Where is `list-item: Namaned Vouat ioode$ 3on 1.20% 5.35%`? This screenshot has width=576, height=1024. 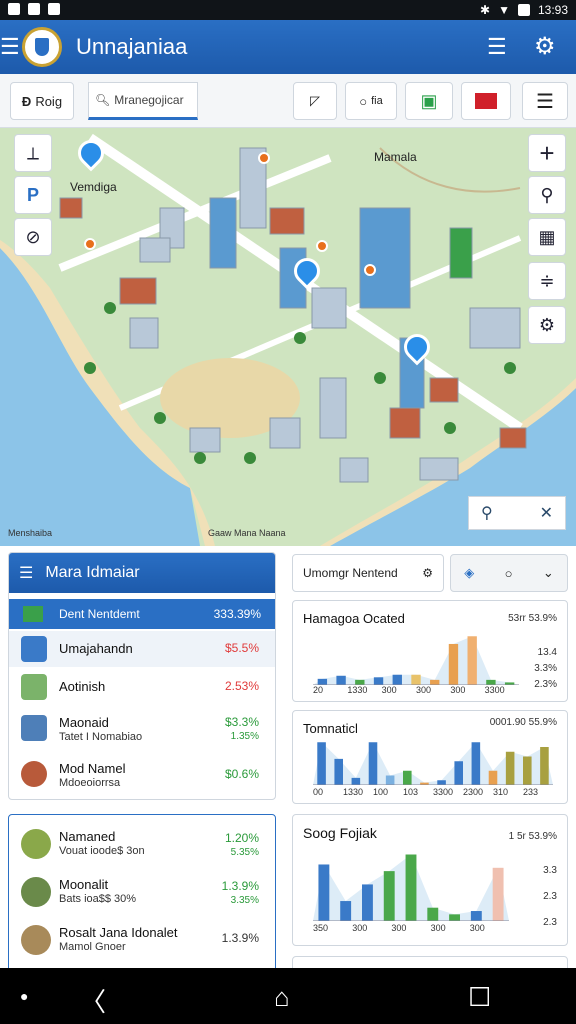
list-item: Namaned Vouat ioode$ 3on 1.20% 5.35% is located at coordinates (142, 845).